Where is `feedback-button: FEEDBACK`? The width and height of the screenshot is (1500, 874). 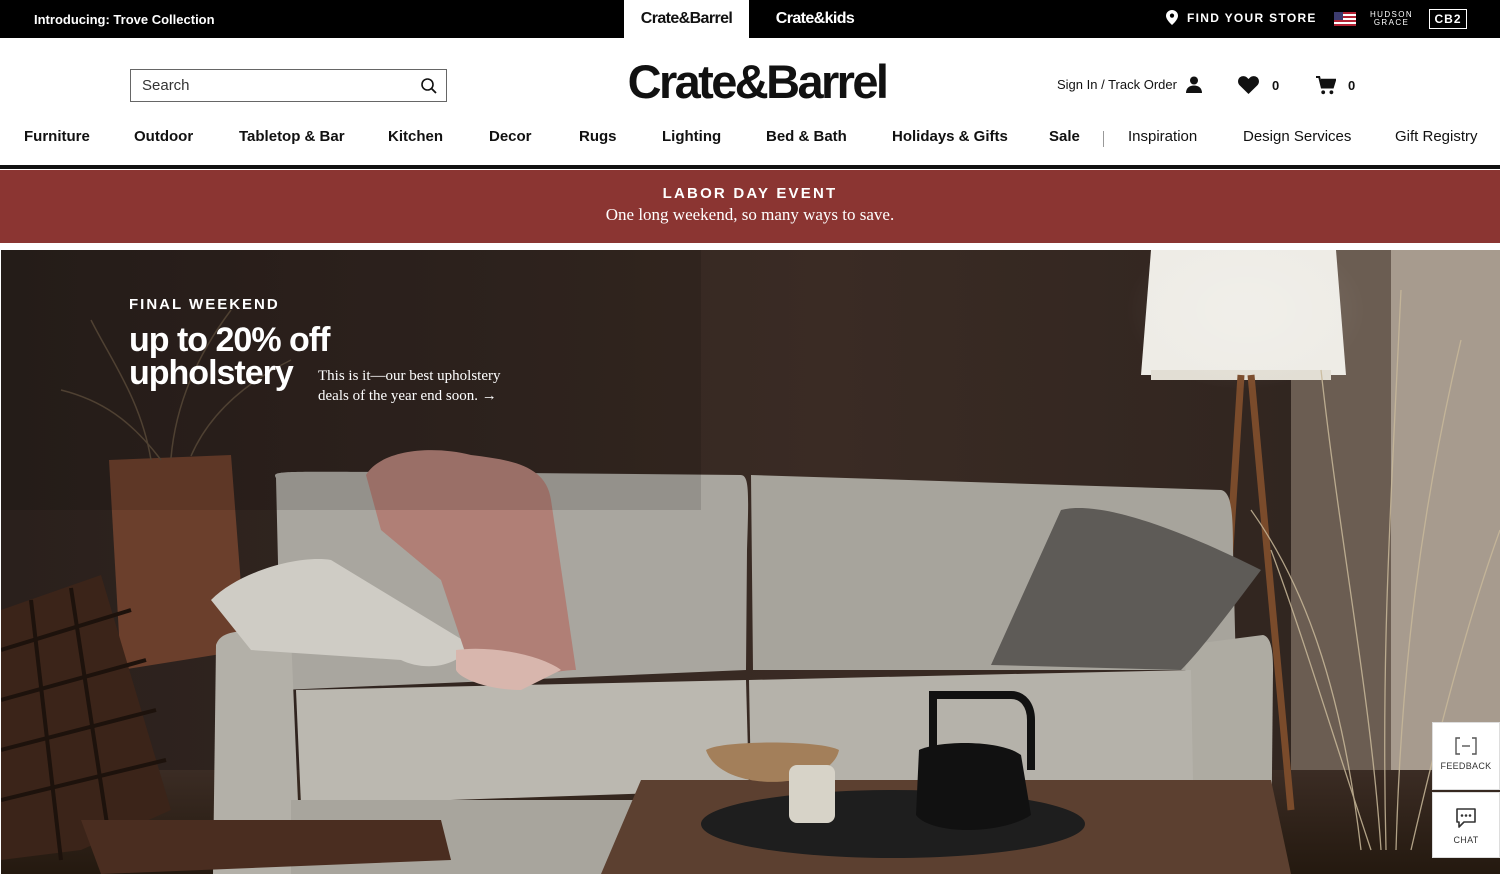 feedback-button: FEEDBACK is located at coordinates (1466, 756).